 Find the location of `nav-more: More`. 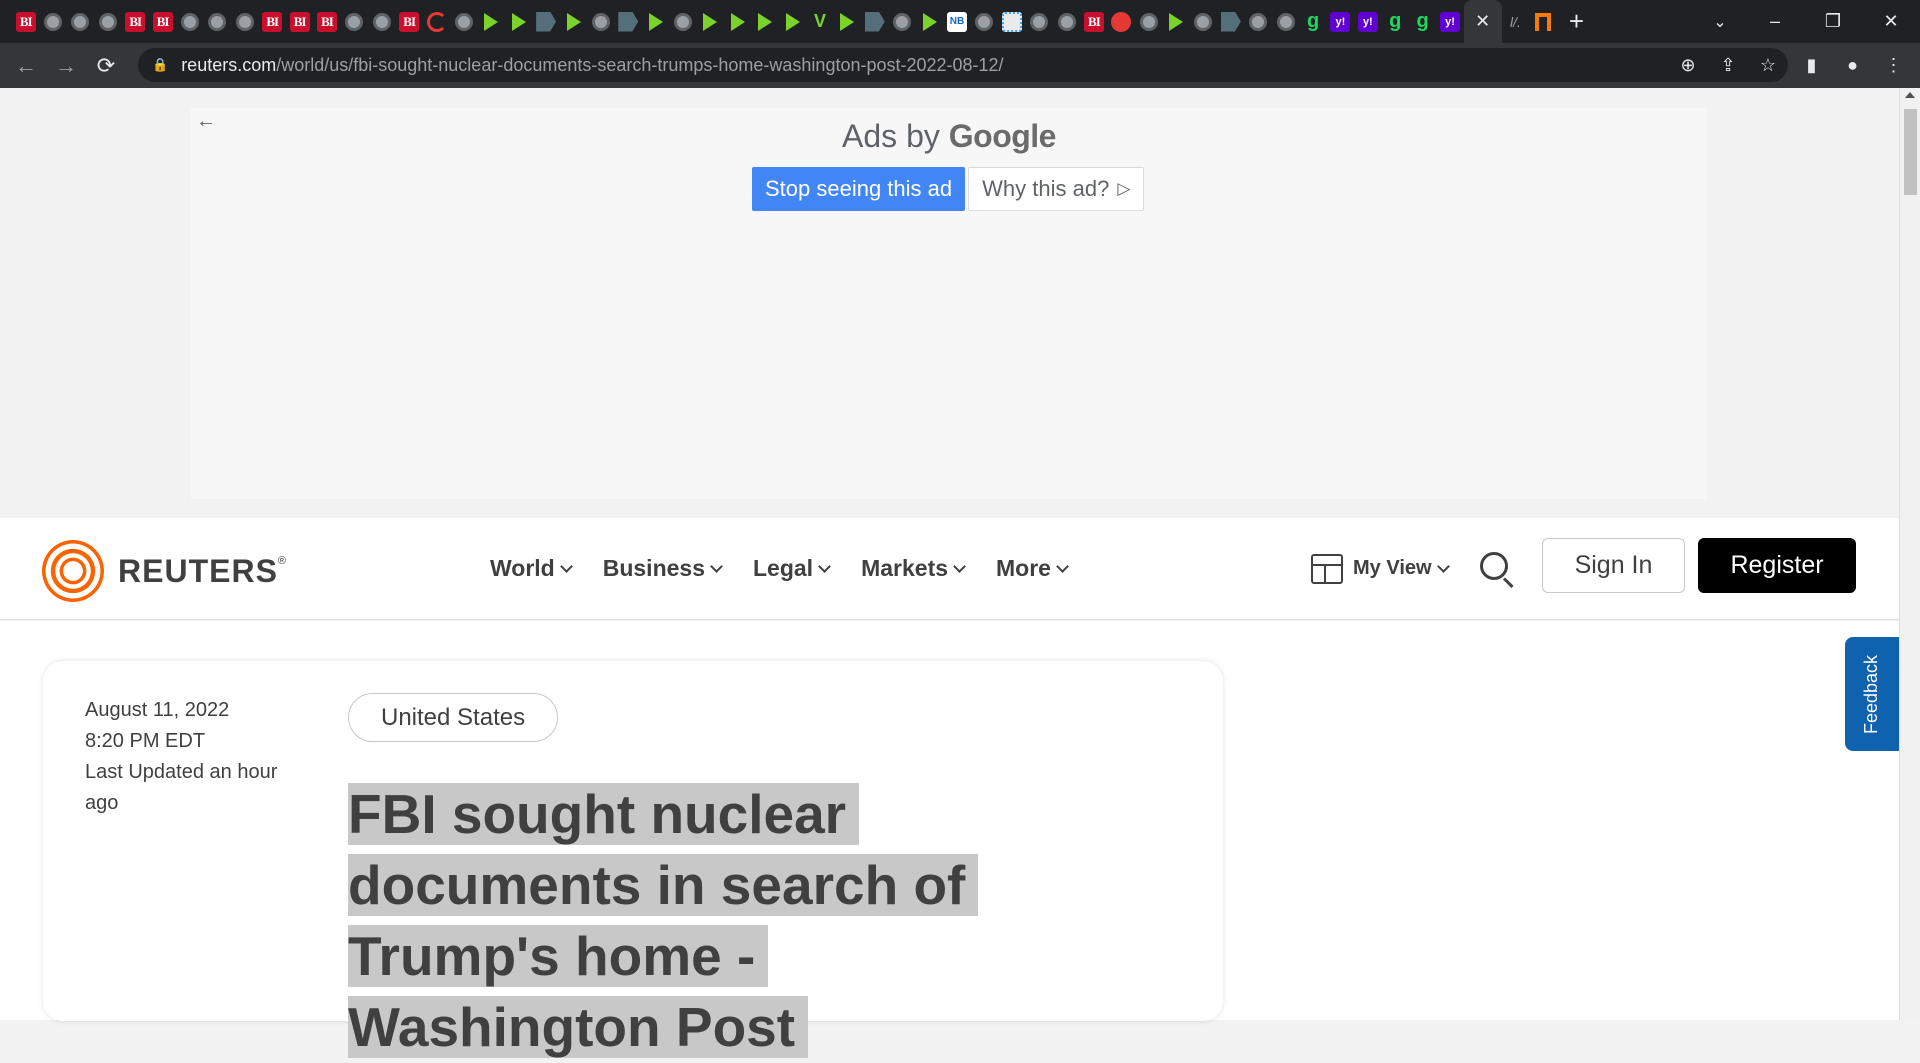

nav-more: More is located at coordinates (1032, 568).